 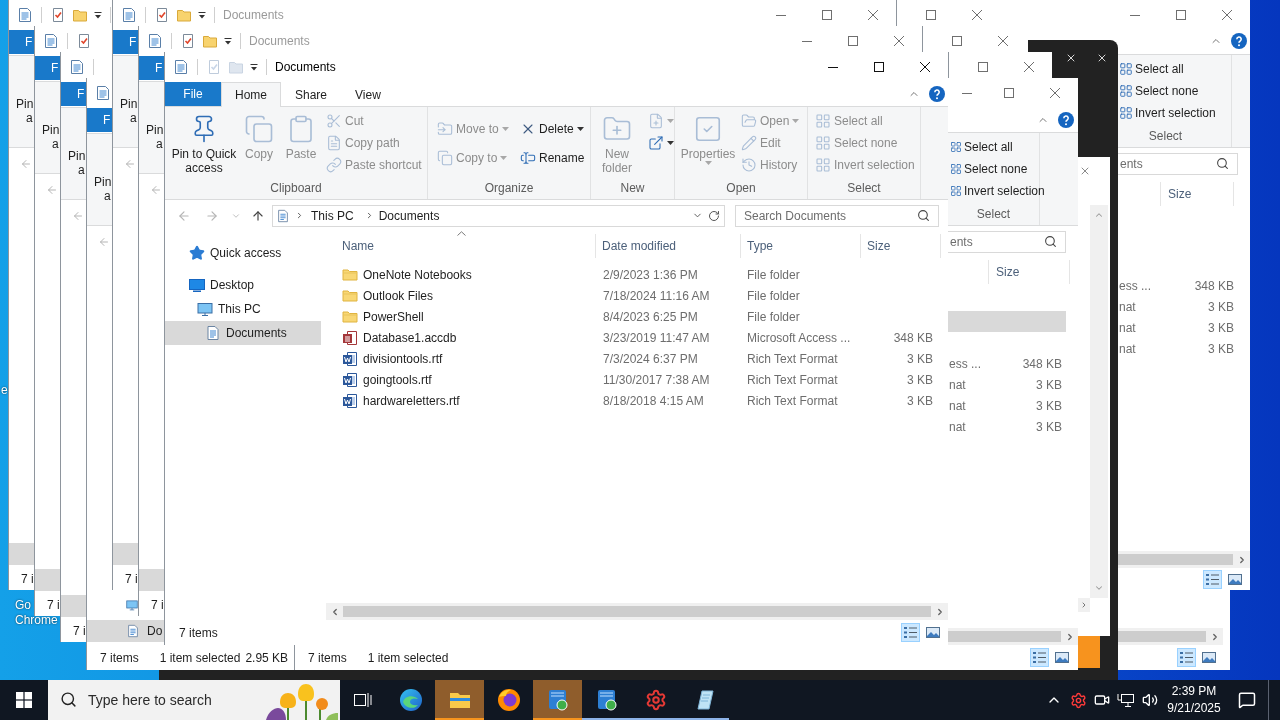 I want to click on ribbon-tab: Home, so click(x=251, y=94).